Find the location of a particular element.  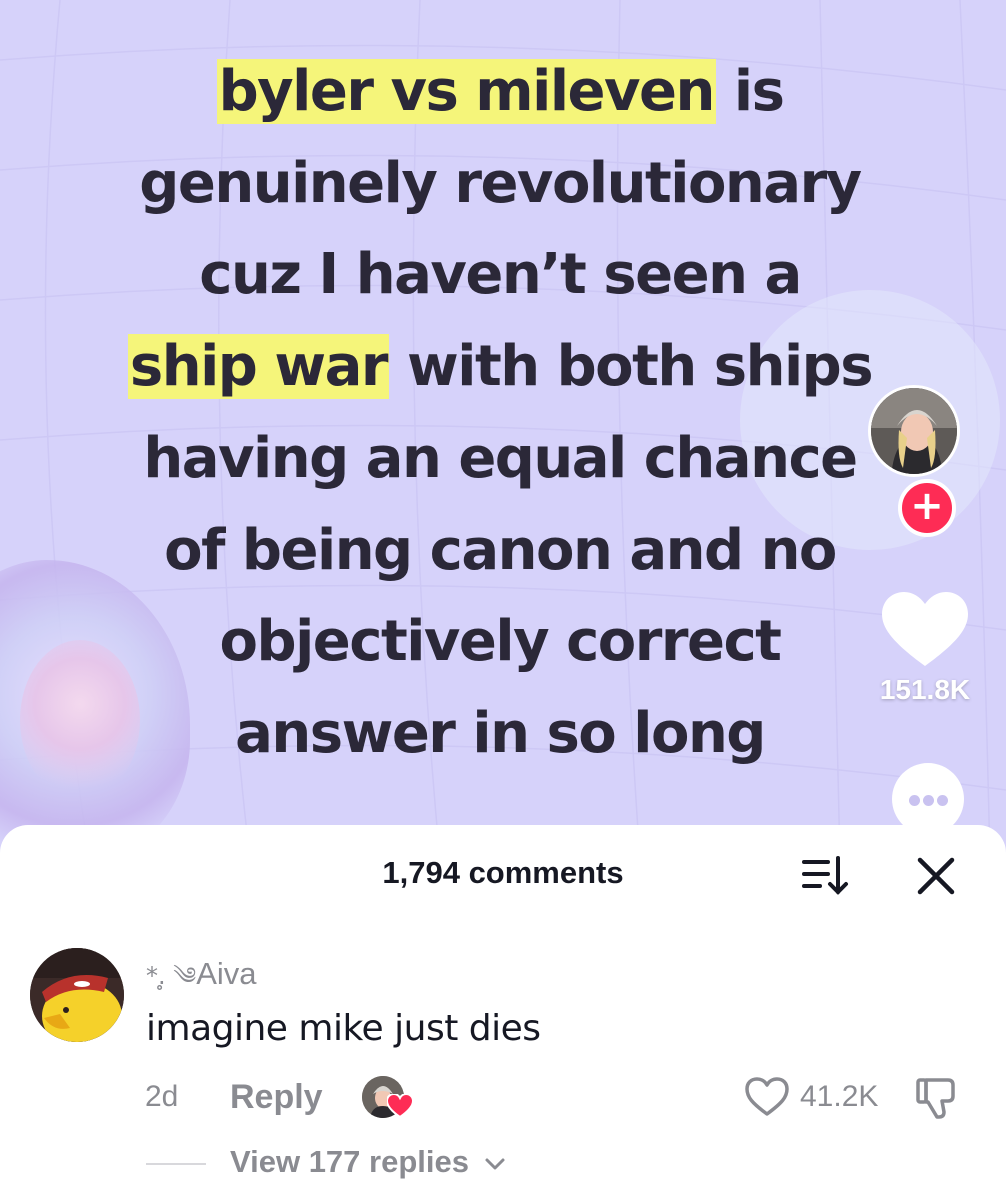

caption-text: having an equal chance is located at coordinates (500, 458).